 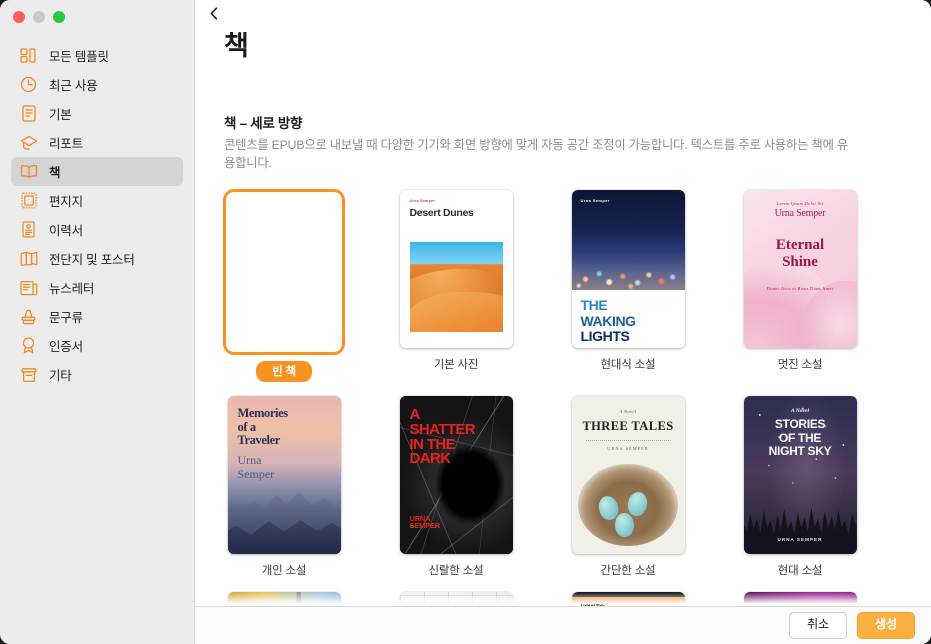 I want to click on template-card-how-to-work-travel: HOW TO: WORK & TRAVEL, so click(x=628, y=598).